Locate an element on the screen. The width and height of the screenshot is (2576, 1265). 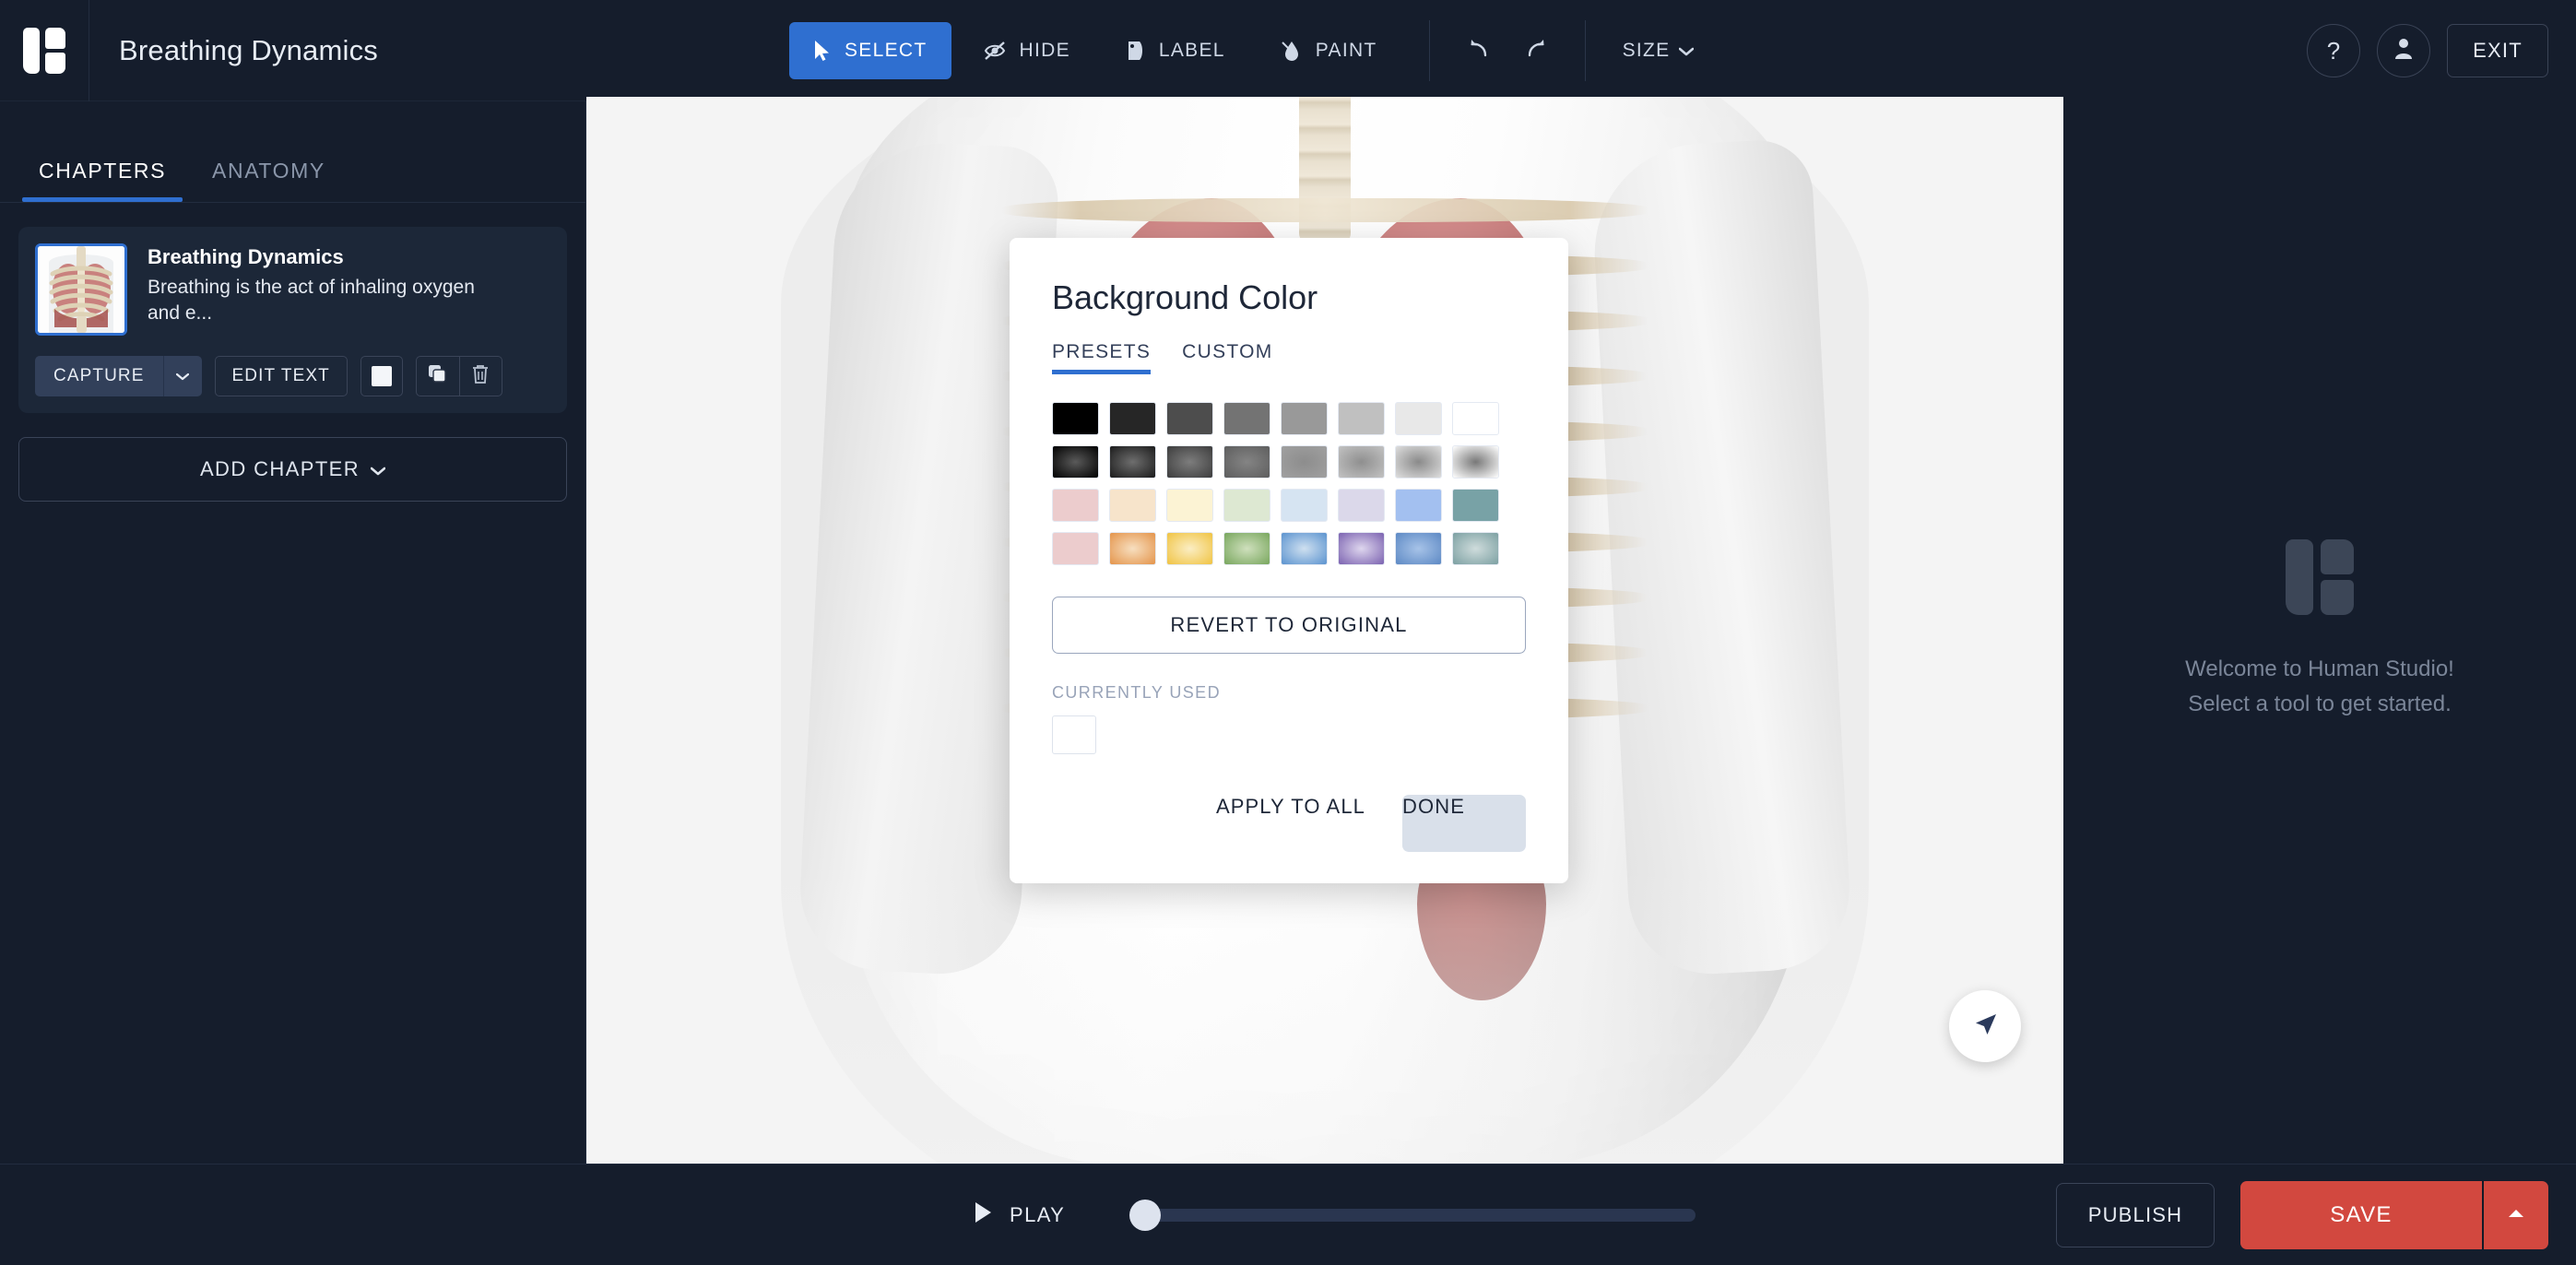
welcome-line-1: Welcome to Human Studio! is located at coordinates (2319, 668).